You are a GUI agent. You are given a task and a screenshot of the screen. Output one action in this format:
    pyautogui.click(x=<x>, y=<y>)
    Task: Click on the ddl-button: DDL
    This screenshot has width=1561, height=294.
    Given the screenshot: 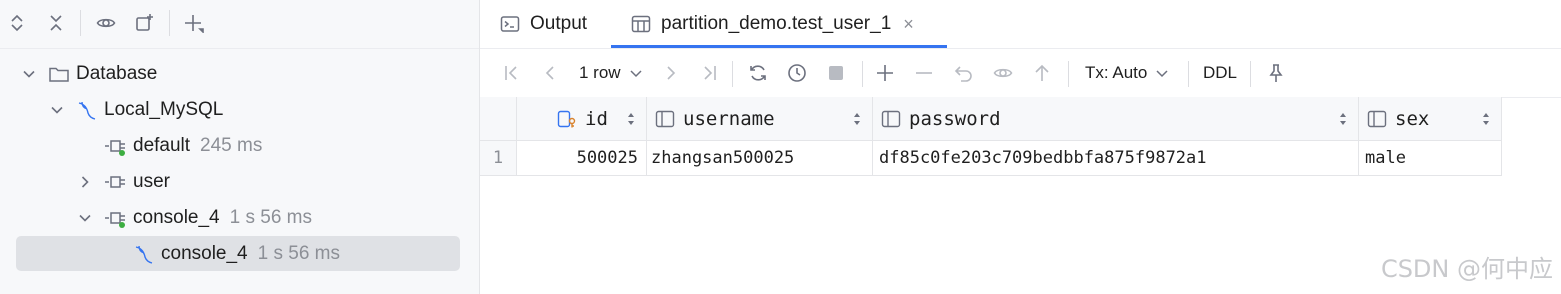 What is the action you would take?
    pyautogui.click(x=1220, y=73)
    